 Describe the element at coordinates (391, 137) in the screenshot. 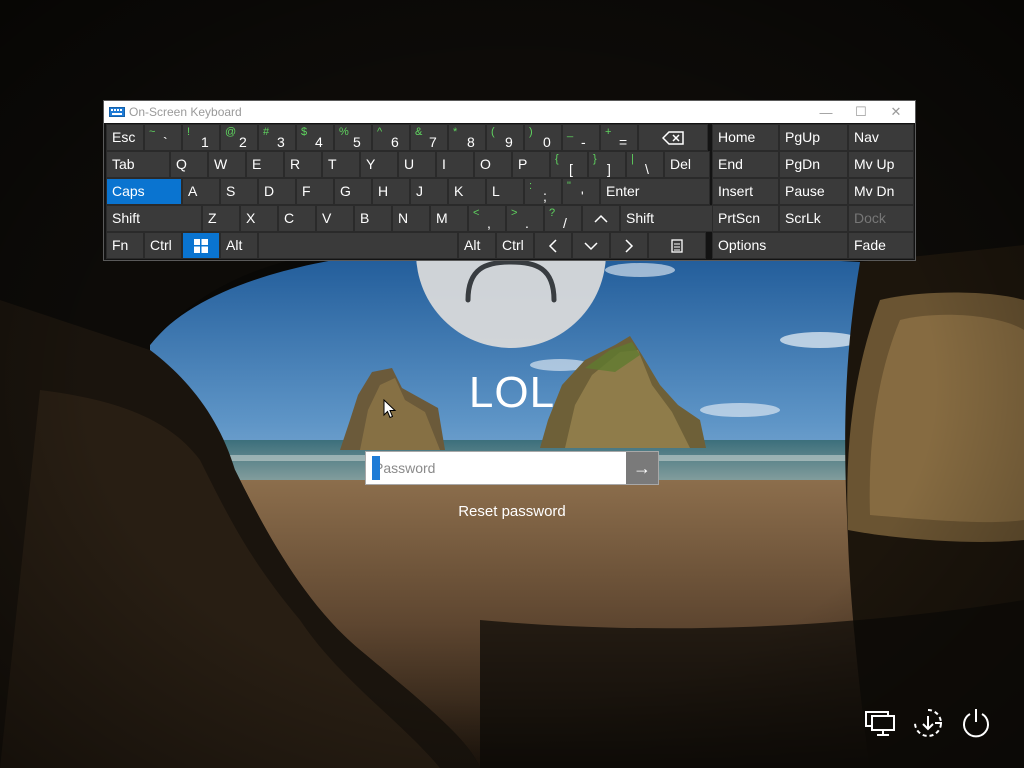

I see `key-6: ^ 6` at that location.